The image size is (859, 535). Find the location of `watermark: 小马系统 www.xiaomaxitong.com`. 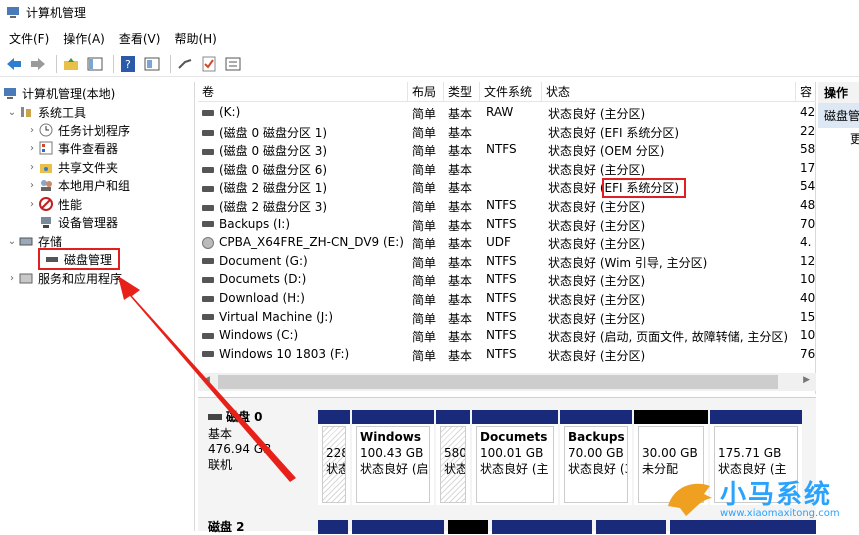

watermark: 小马系统 www.xiaomaxitong.com is located at coordinates (759, 500).